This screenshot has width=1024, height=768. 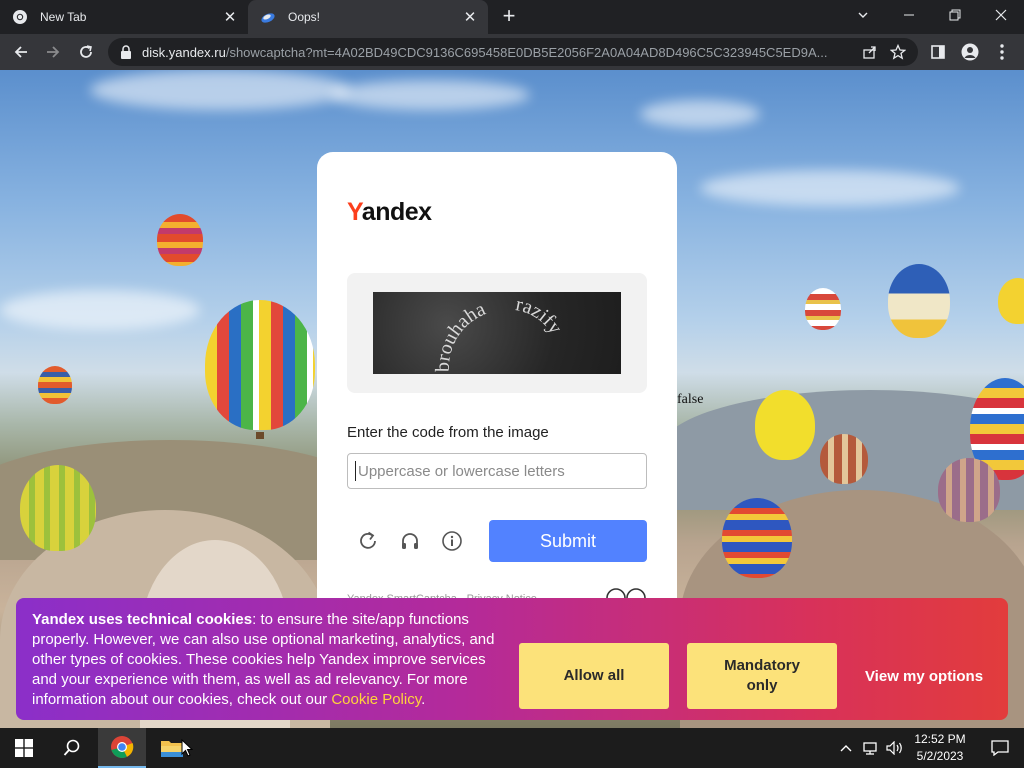 What do you see at coordinates (396, 212) in the screenshot?
I see `yandex-logo-rest: andex` at bounding box center [396, 212].